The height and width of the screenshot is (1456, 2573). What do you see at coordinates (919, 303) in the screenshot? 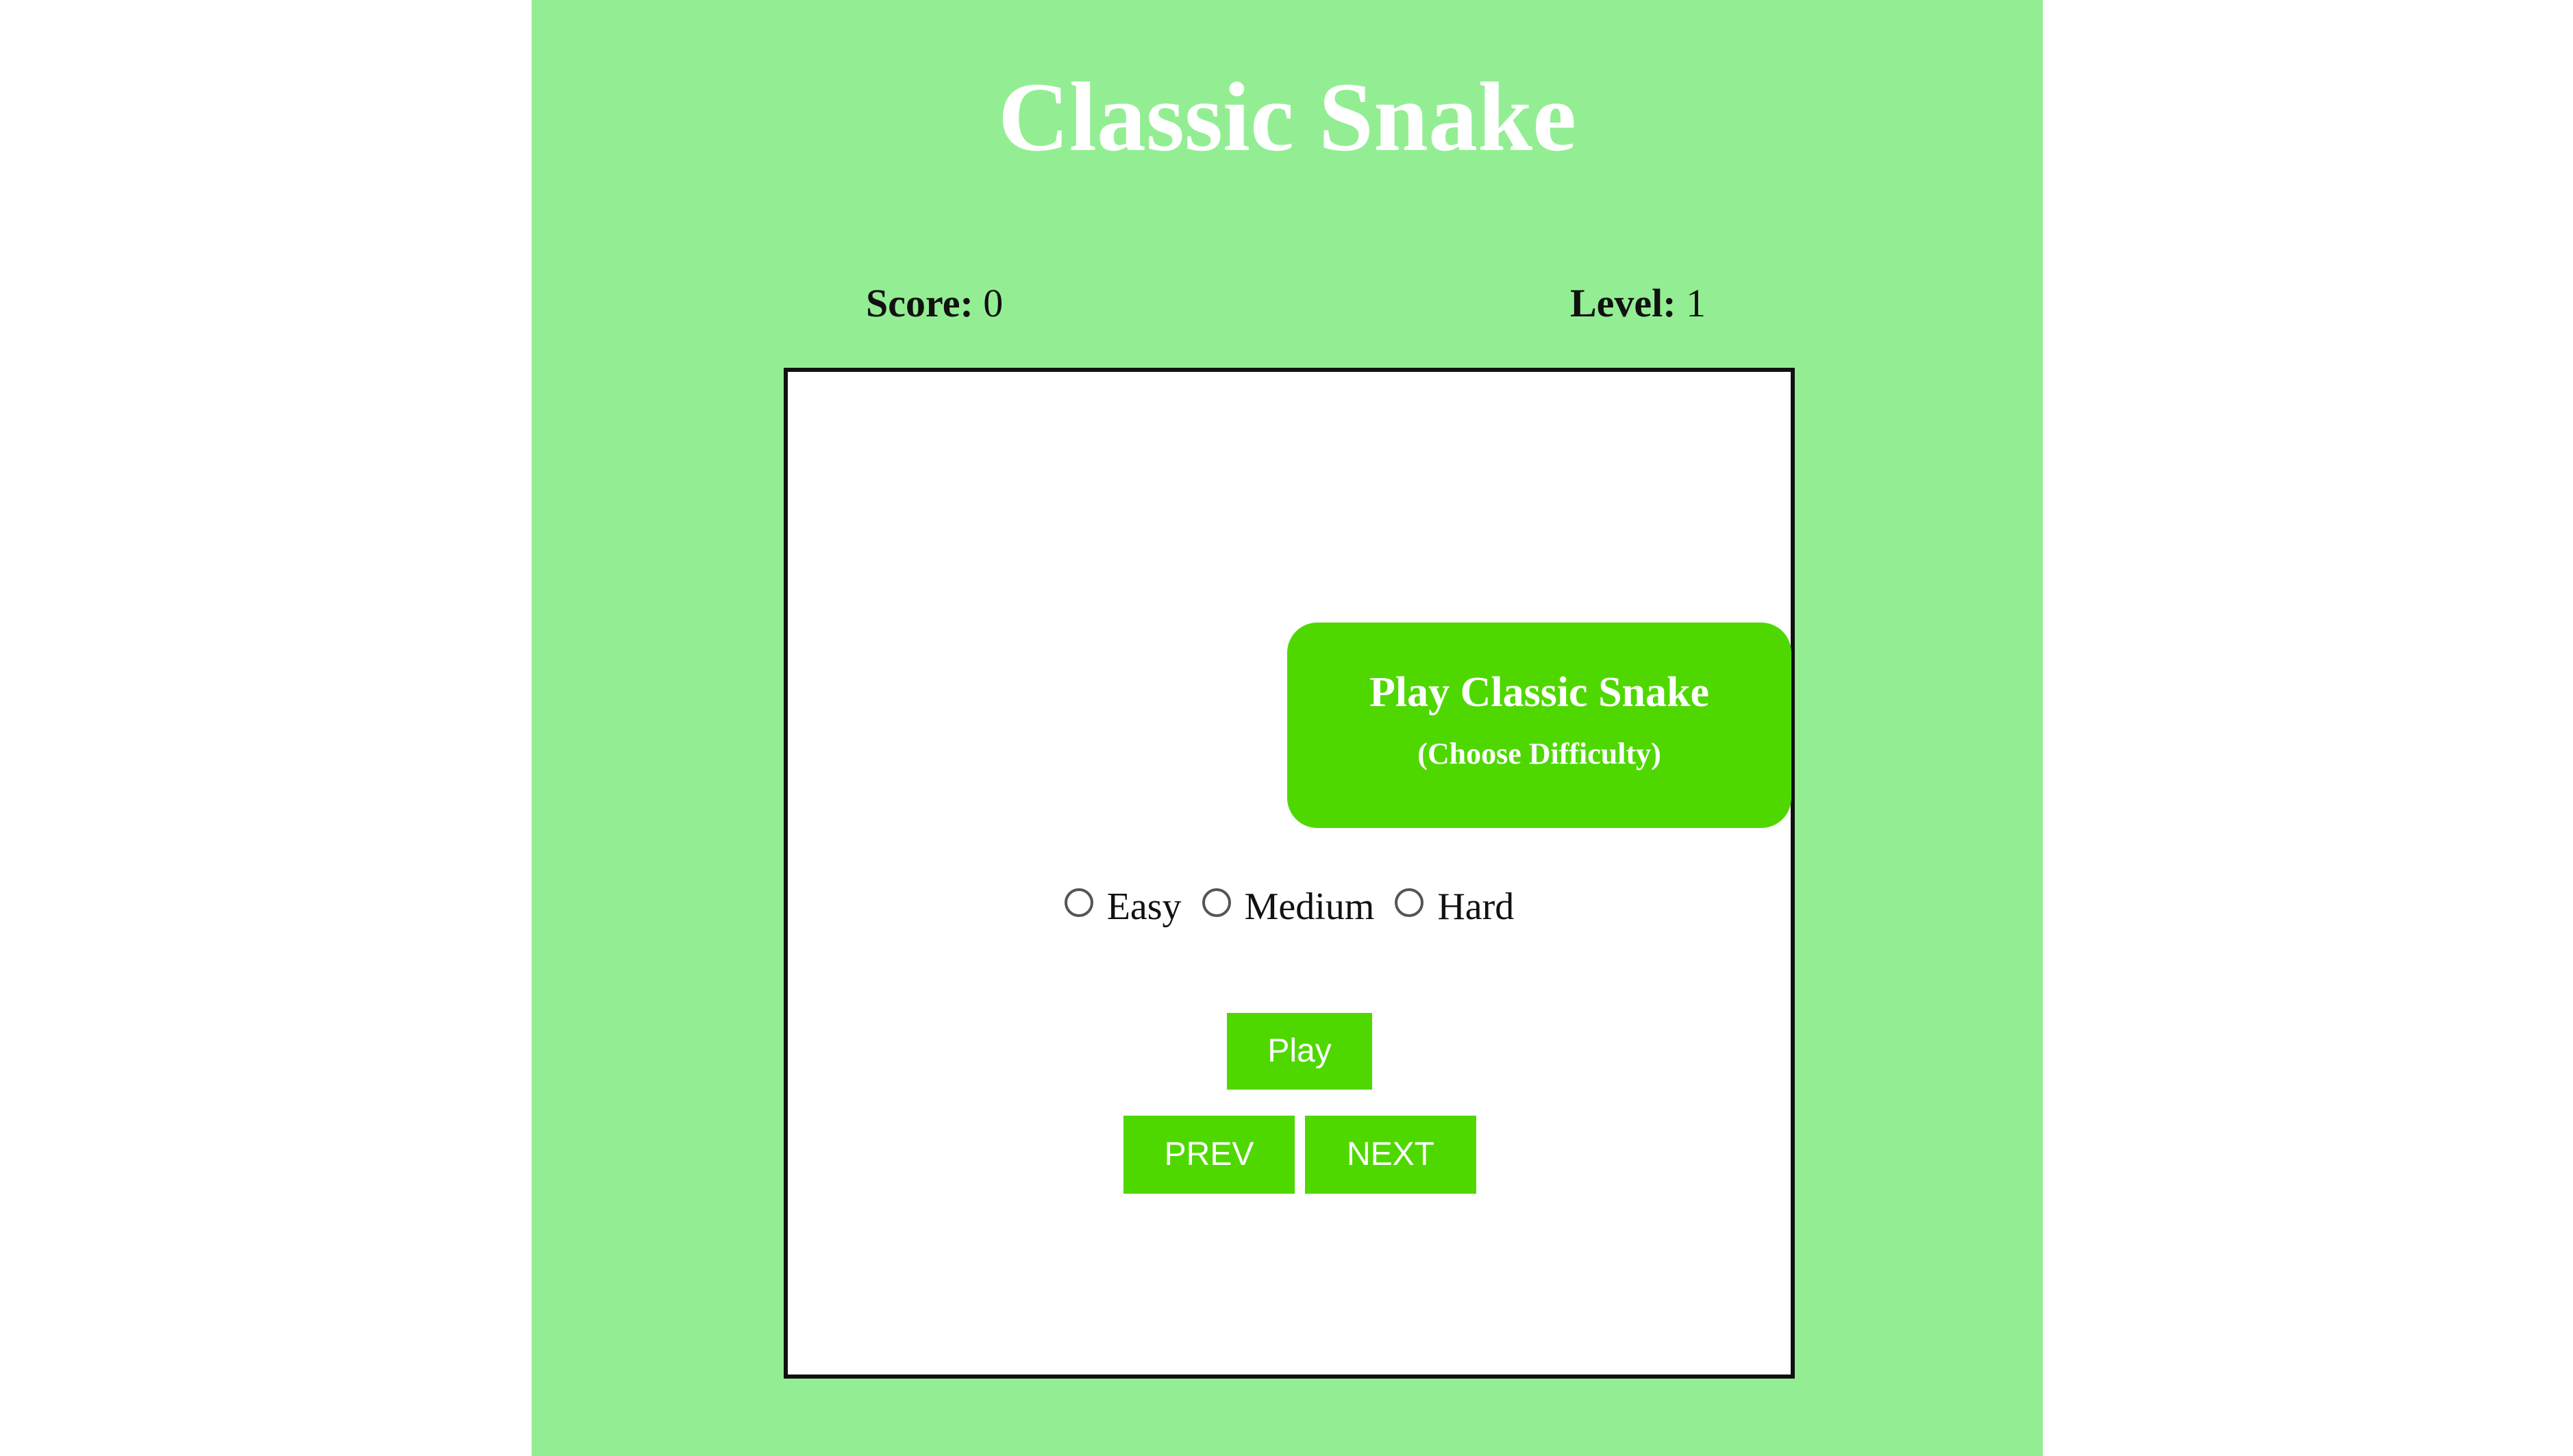
I see `score-label: Score:` at bounding box center [919, 303].